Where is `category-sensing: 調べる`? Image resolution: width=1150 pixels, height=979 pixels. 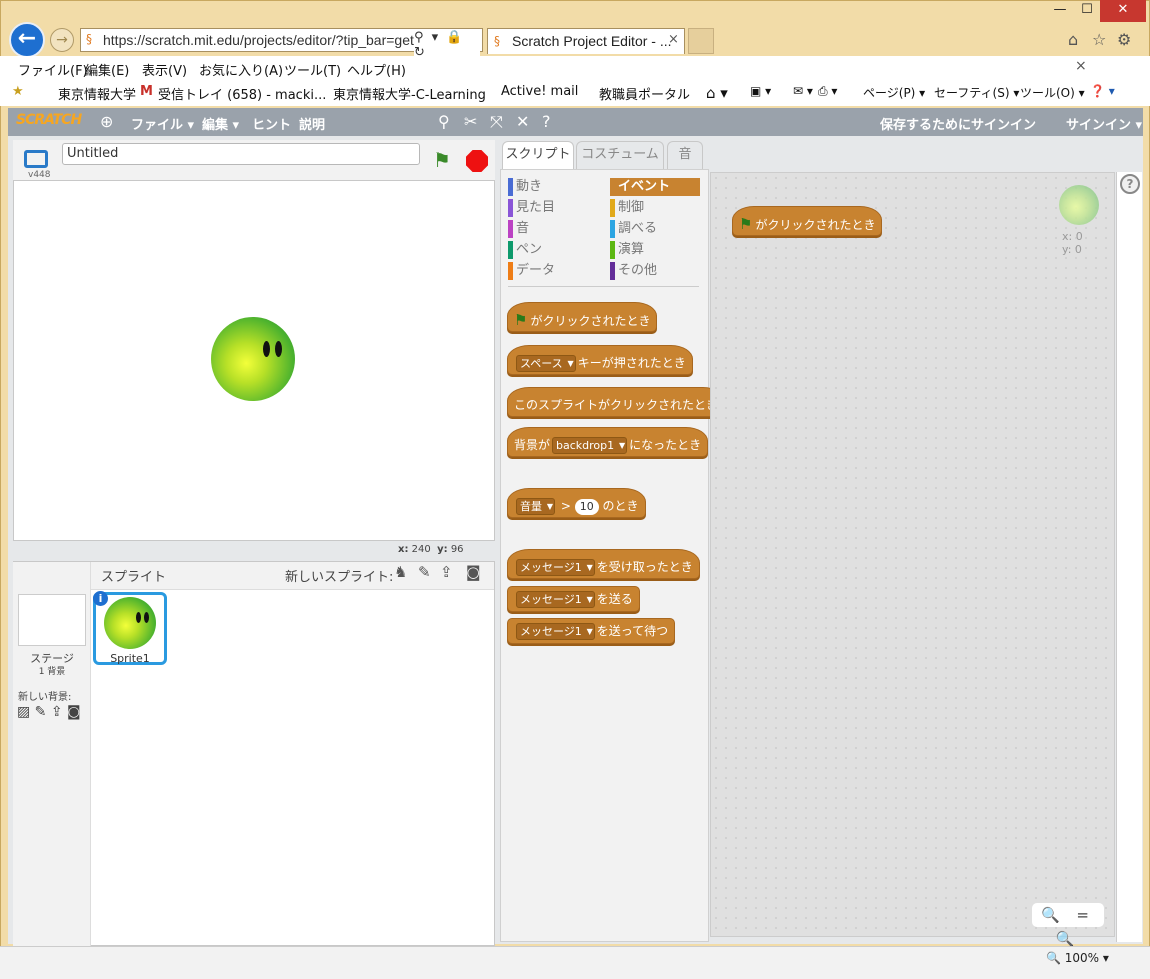 category-sensing: 調べる is located at coordinates (633, 229).